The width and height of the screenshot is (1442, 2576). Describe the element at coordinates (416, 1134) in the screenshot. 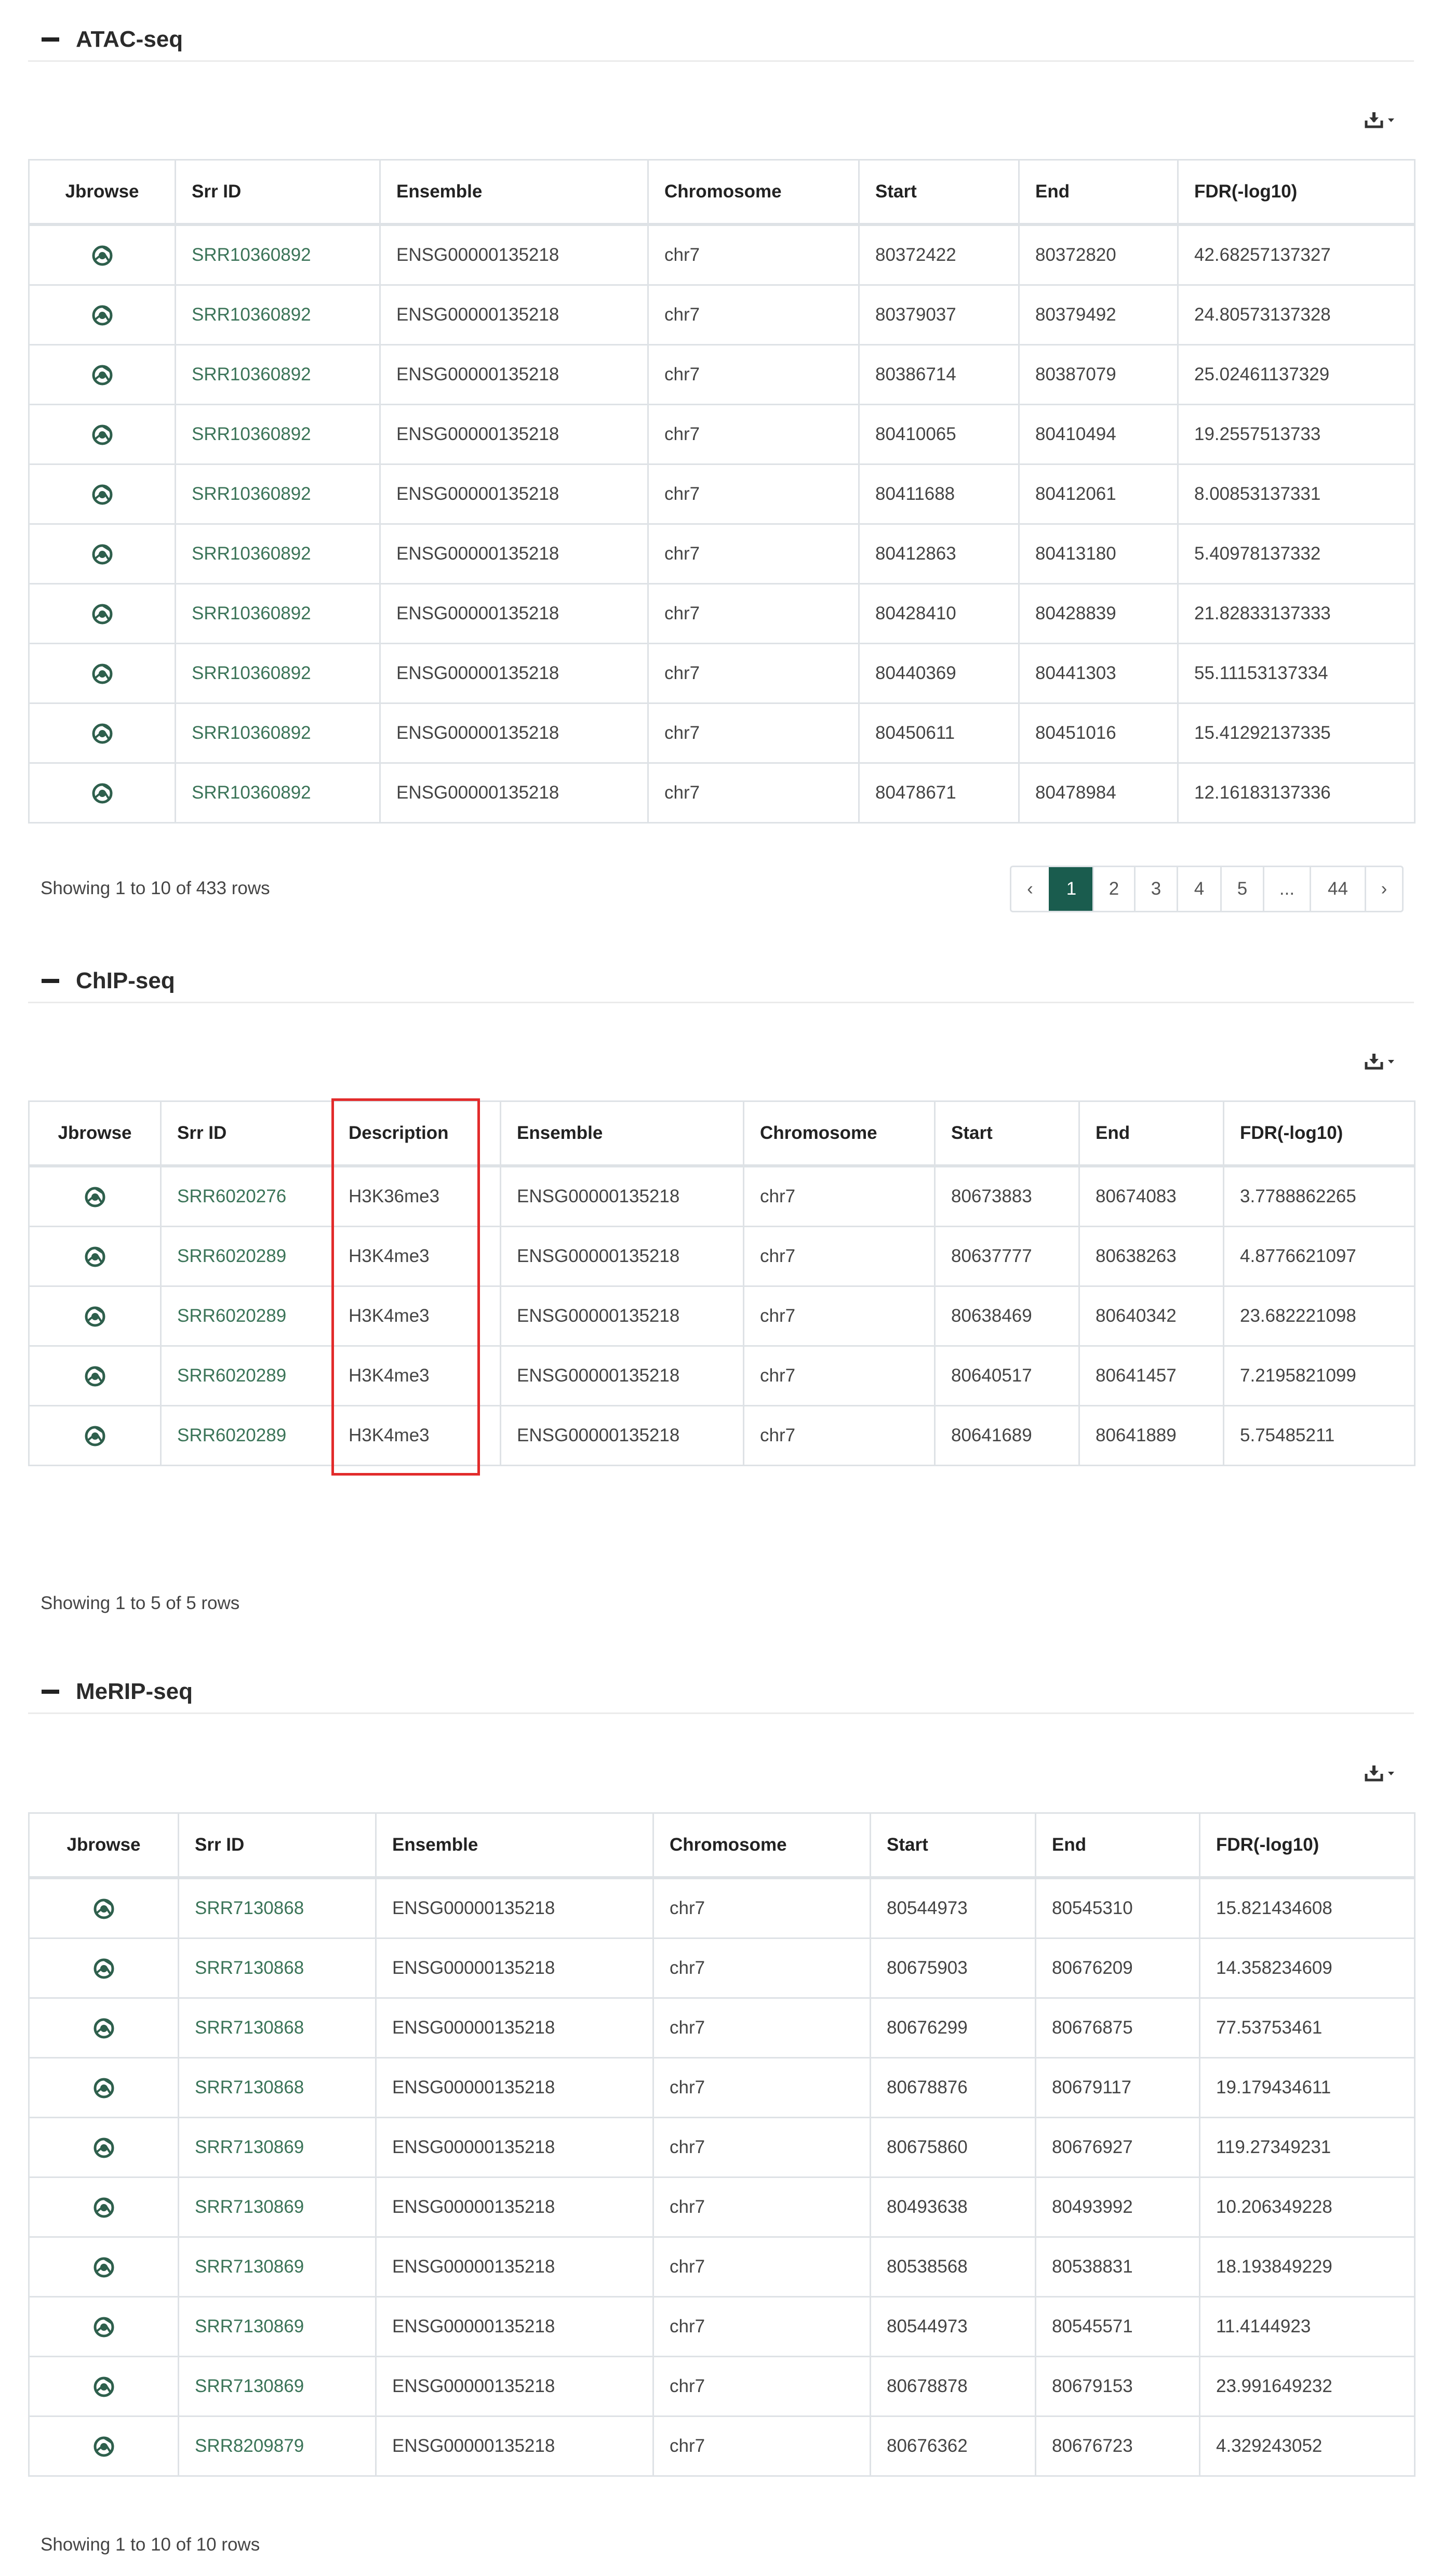

I see `column-header: Description` at that location.